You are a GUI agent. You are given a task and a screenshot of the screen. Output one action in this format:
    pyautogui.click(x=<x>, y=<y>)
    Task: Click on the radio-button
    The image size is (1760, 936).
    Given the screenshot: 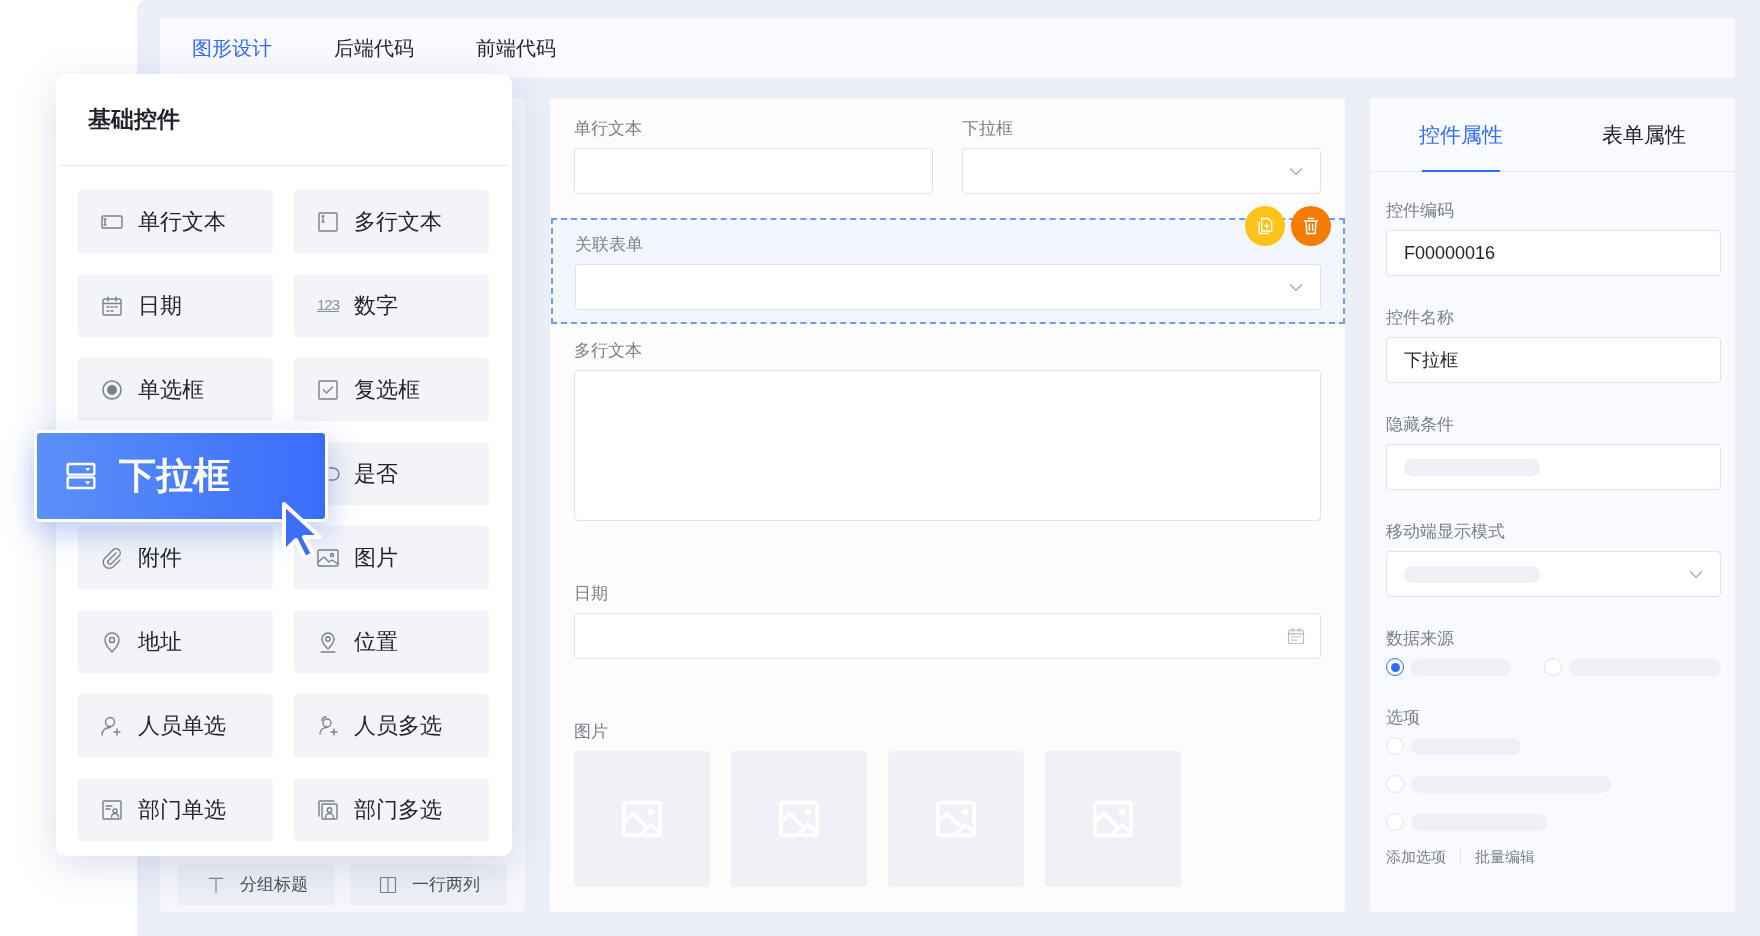 What is the action you would take?
    pyautogui.click(x=1395, y=667)
    